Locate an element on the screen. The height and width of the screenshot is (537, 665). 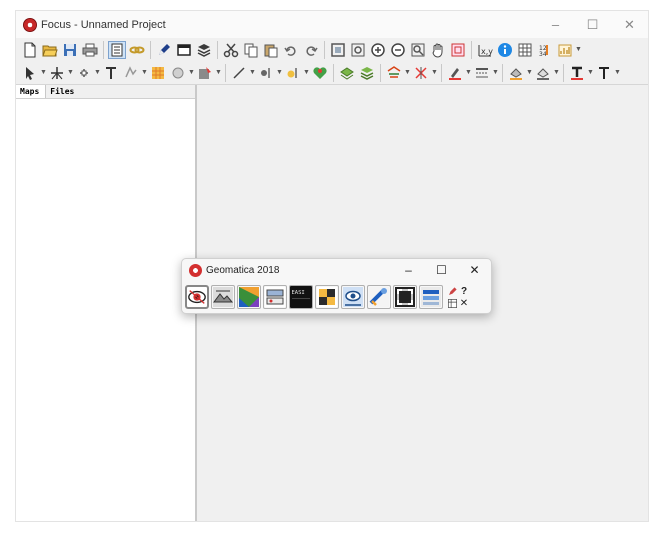
algorithm-librarian-icon is located at coordinates (275, 297).